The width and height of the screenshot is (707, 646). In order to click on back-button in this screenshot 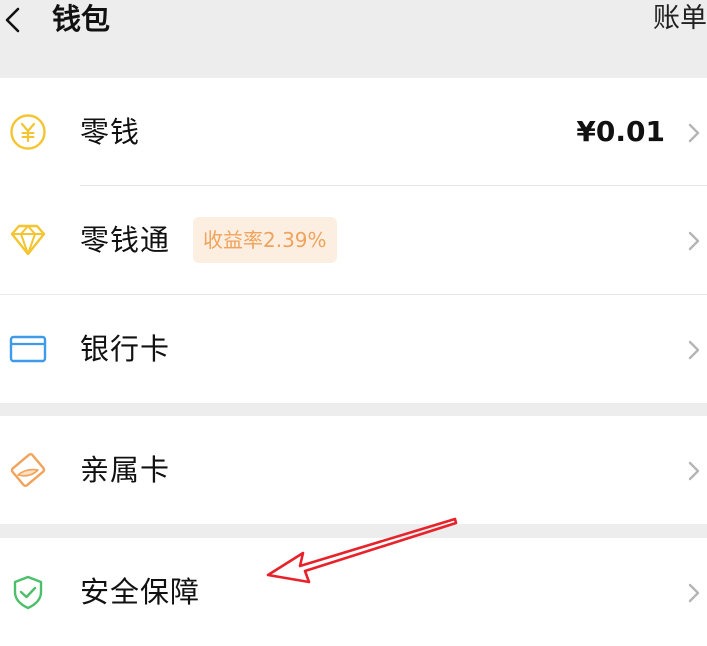, I will do `click(20, 20)`.